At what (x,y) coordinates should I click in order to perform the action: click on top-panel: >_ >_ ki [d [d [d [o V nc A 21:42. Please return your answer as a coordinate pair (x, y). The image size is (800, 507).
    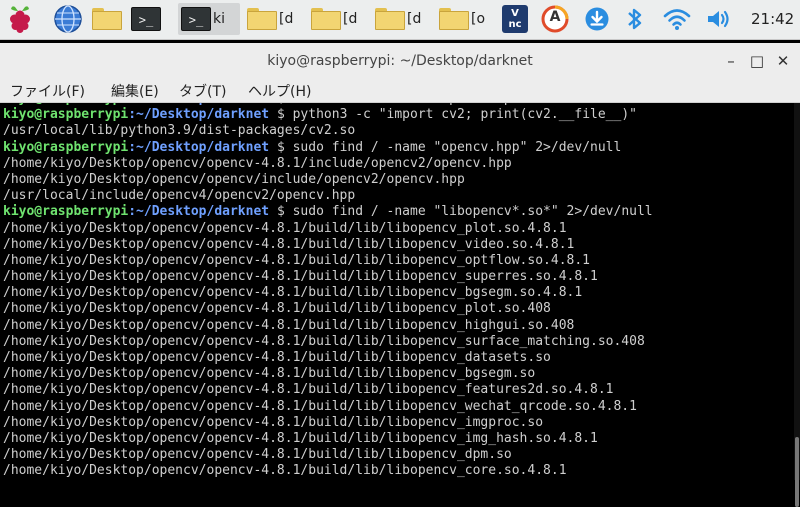
    Looking at the image, I should click on (400, 20).